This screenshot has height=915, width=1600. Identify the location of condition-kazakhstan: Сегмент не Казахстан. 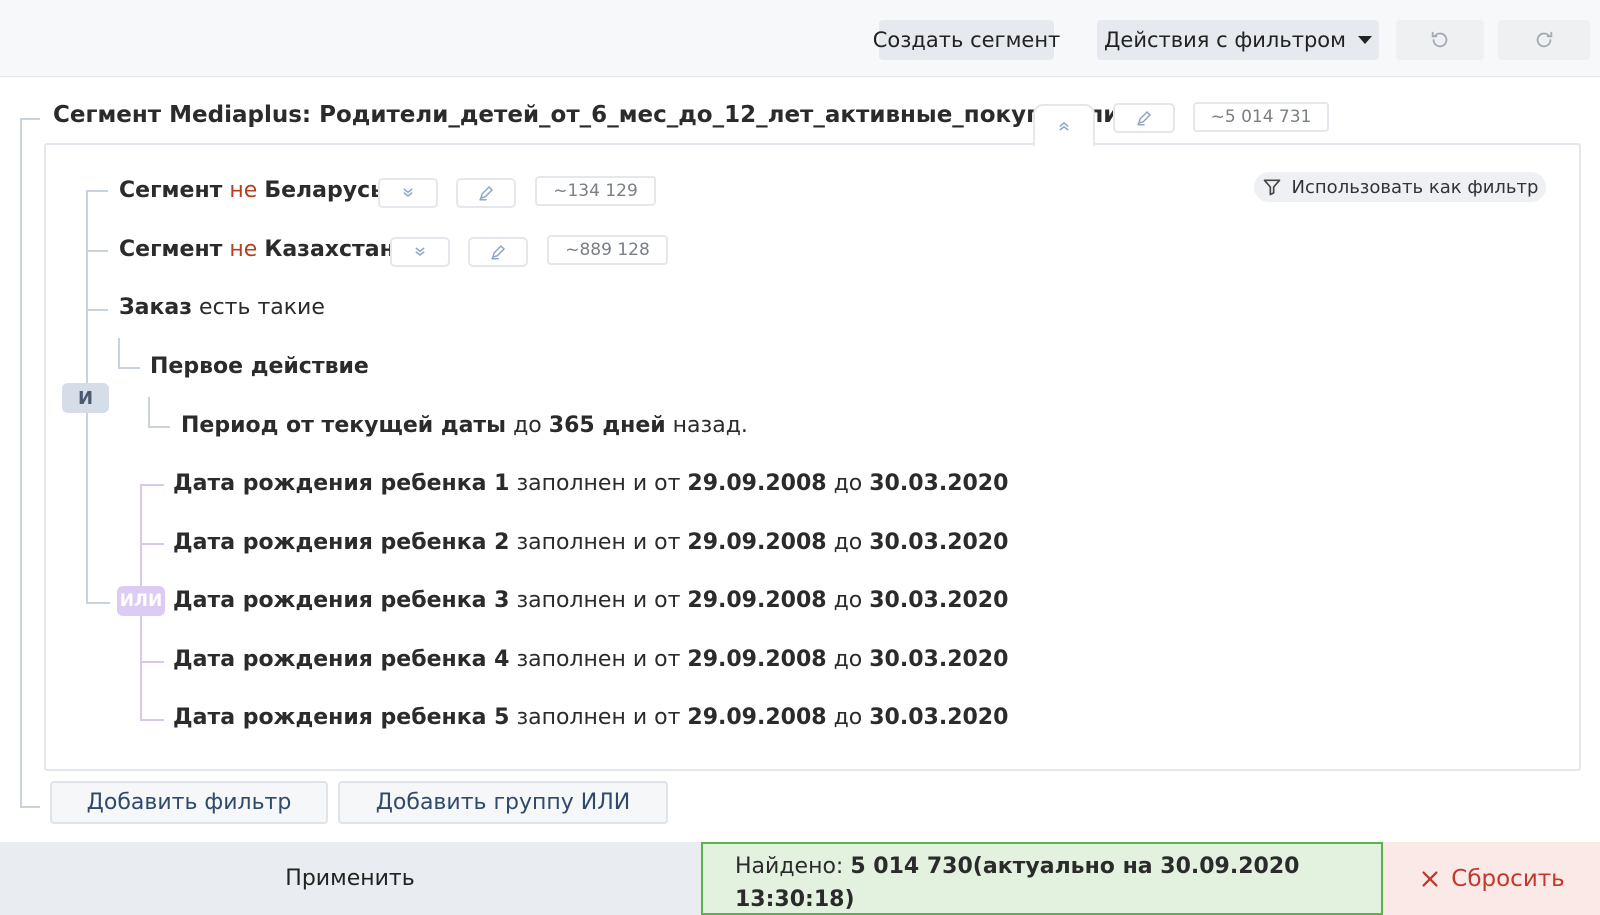
(257, 249).